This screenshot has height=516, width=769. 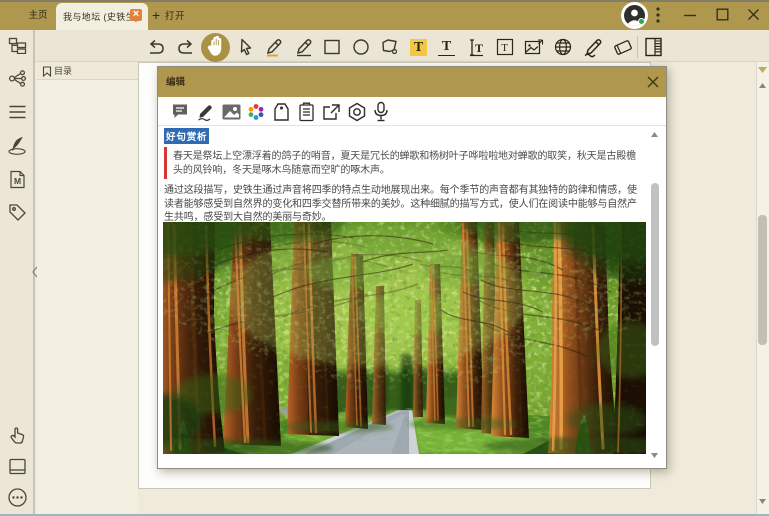 What do you see at coordinates (17, 181) in the screenshot?
I see `svg-text: M` at bounding box center [17, 181].